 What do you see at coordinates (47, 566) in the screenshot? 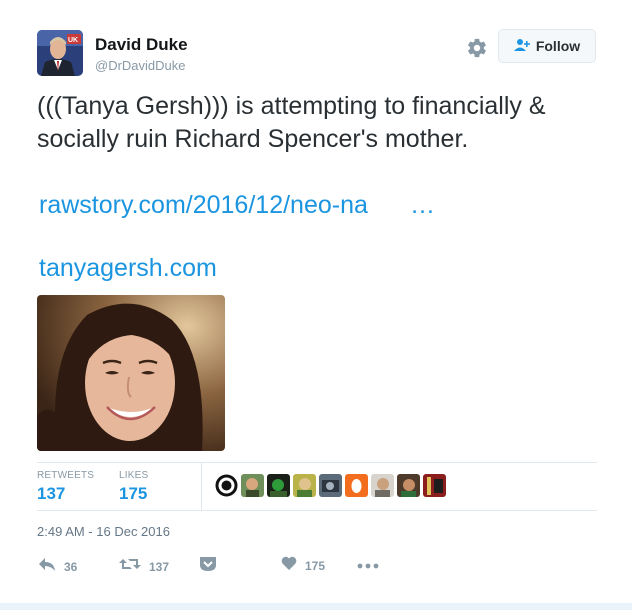
I see `reply-icon` at bounding box center [47, 566].